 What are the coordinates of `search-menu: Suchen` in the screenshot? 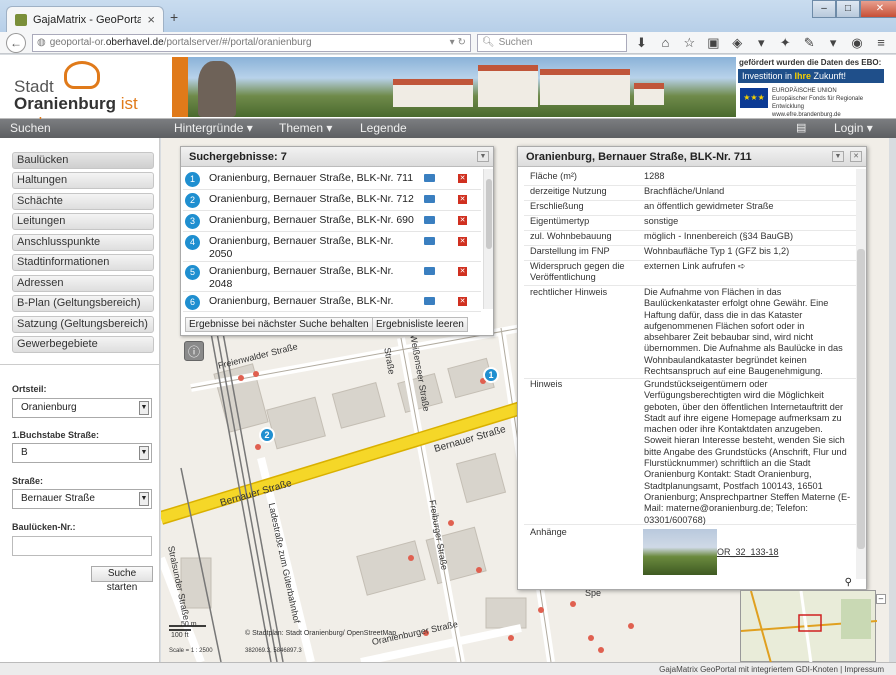 It's located at (30, 128).